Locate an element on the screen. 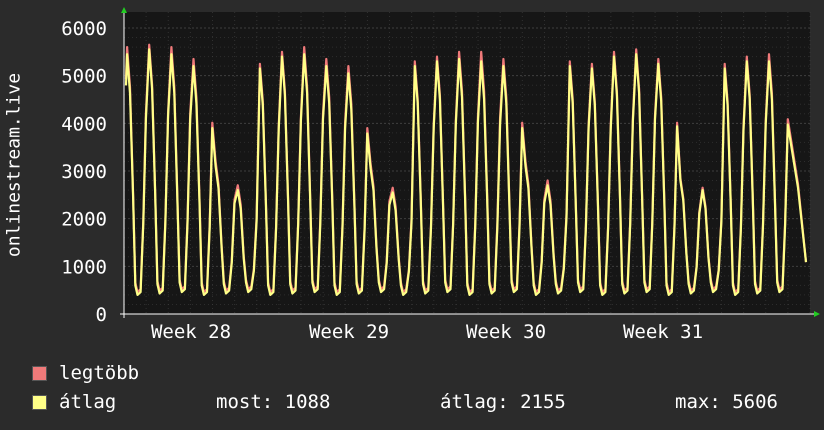 This screenshot has height=430, width=824. y-tick-label: 5000 is located at coordinates (84, 77).